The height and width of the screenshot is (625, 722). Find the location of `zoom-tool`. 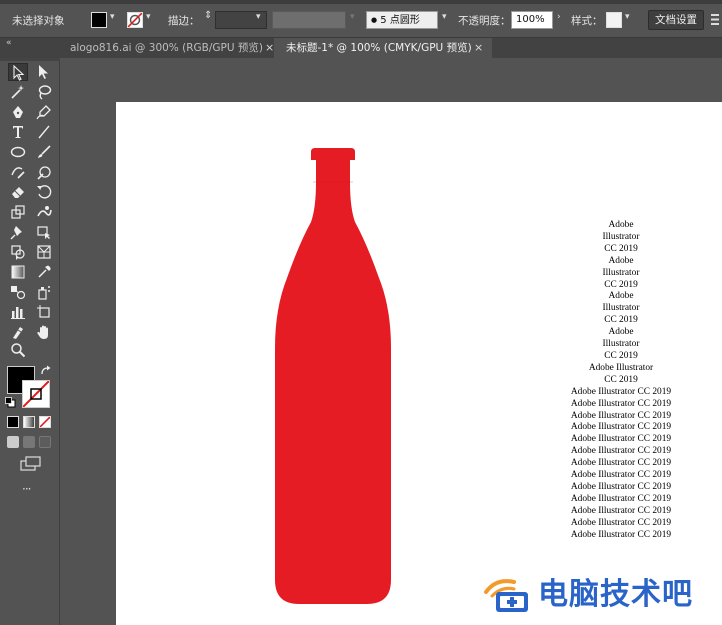

zoom-tool is located at coordinates (18, 350).